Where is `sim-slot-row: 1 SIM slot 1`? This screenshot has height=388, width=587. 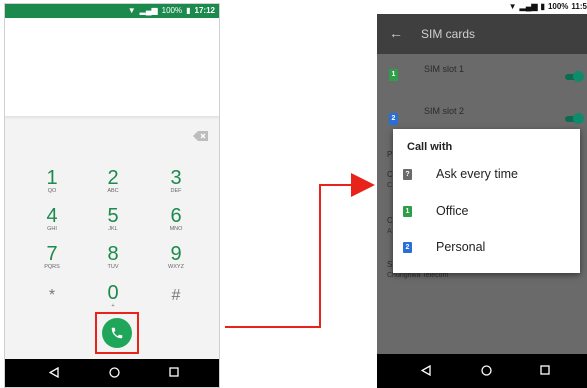
sim-slot-row: 1 SIM slot 1 is located at coordinates (482, 77).